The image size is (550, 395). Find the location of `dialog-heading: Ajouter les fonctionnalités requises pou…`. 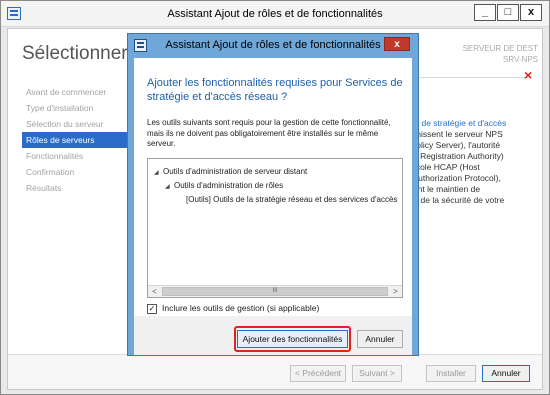

dialog-heading: Ajouter les fonctionnalités requises pou… is located at coordinates (275, 90).